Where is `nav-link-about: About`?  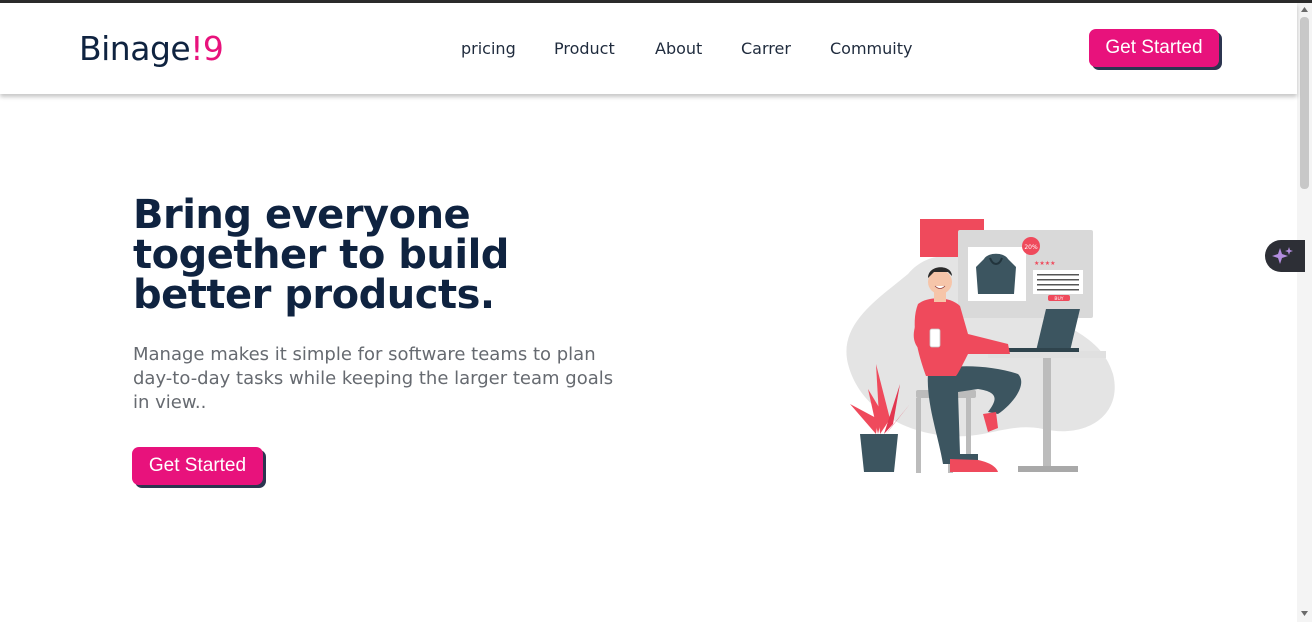
nav-link-about: About is located at coordinates (678, 49).